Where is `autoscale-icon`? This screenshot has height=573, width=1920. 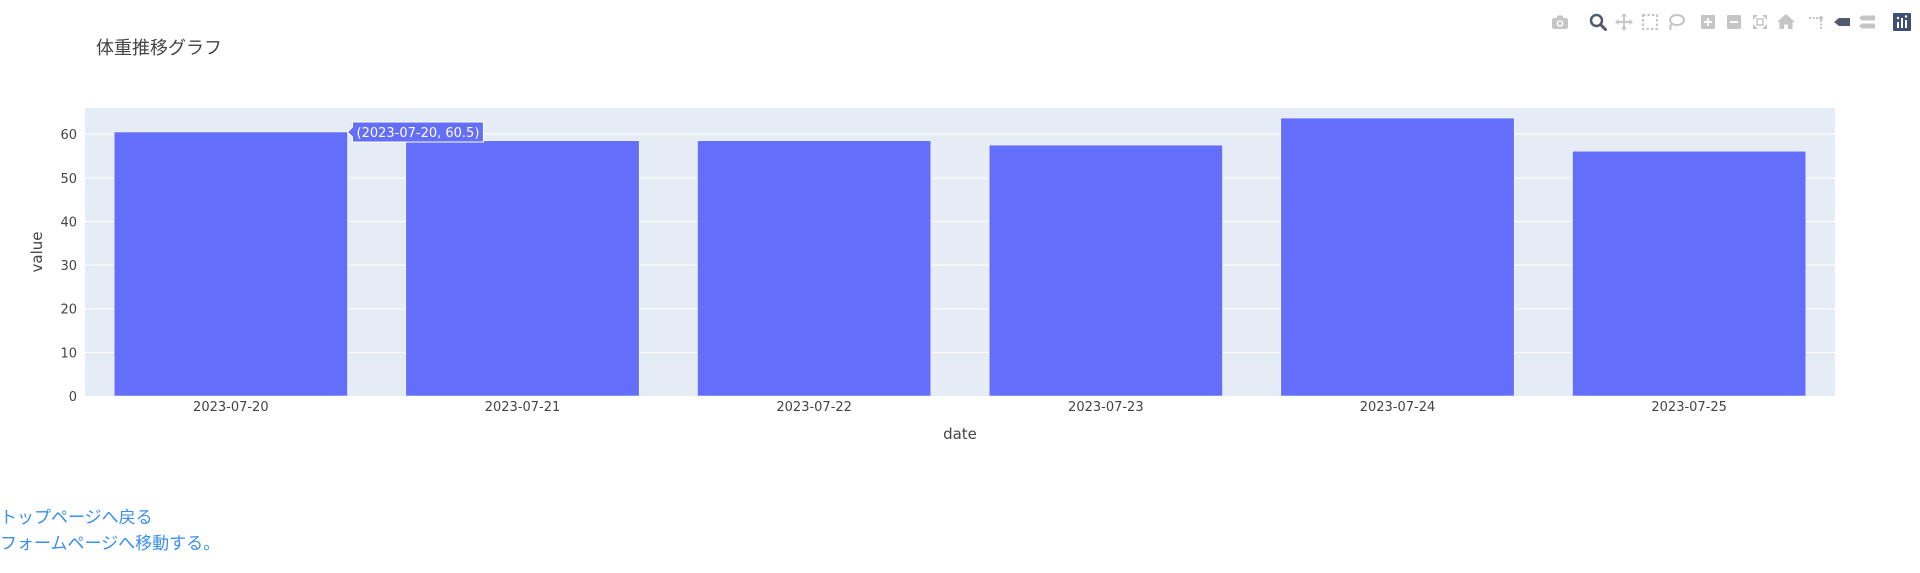
autoscale-icon is located at coordinates (1760, 22).